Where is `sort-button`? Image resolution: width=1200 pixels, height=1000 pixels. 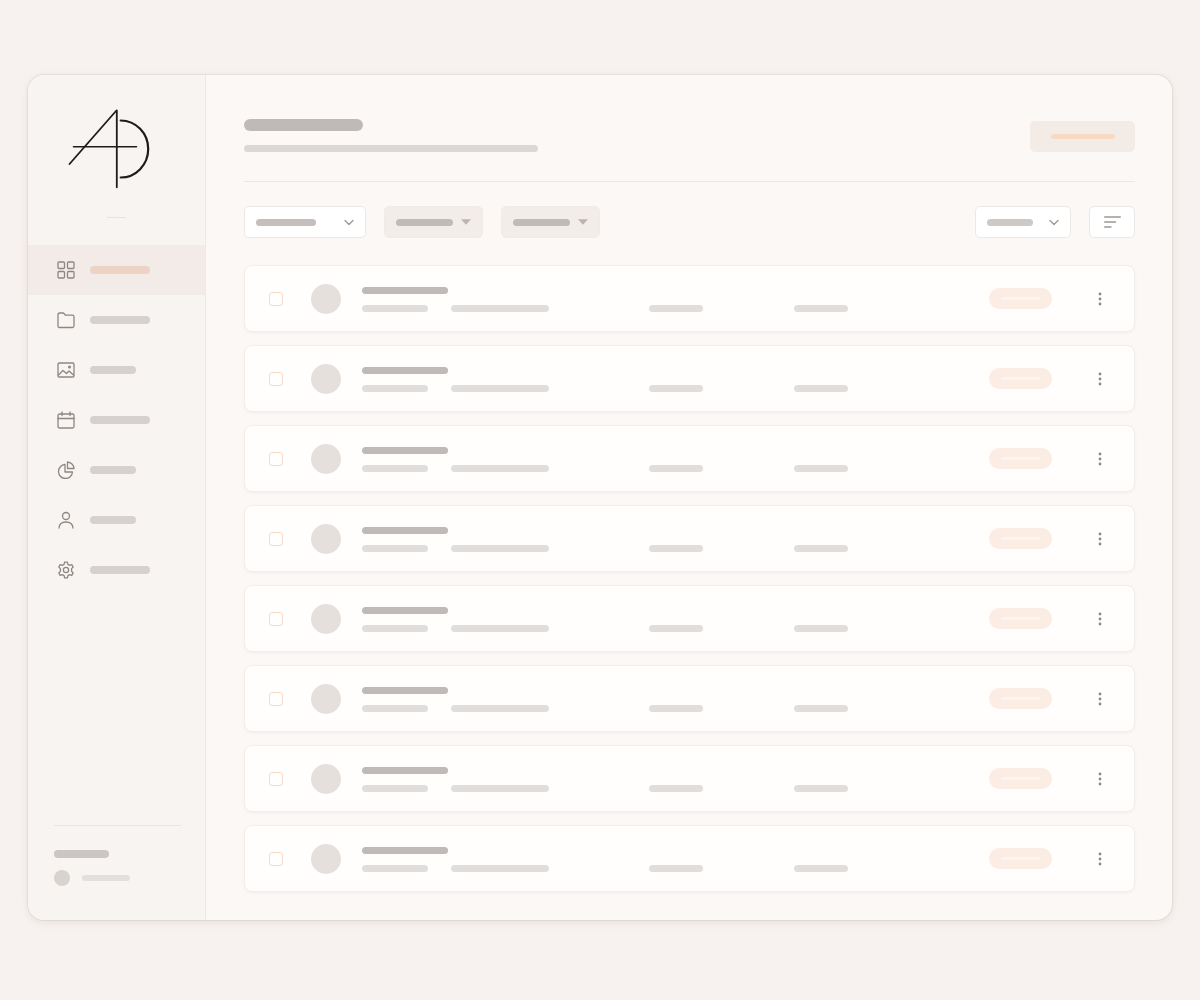
sort-button is located at coordinates (1112, 222).